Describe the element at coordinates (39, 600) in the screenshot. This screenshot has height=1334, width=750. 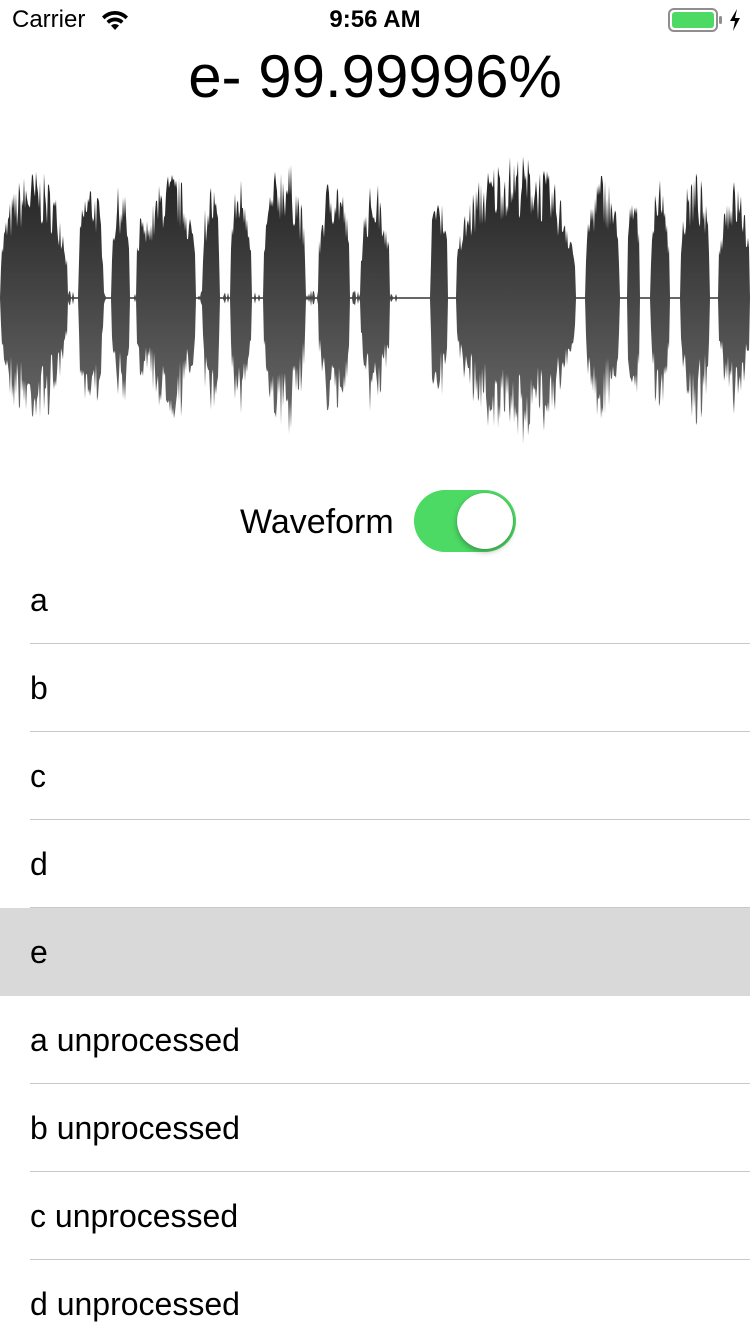
I see `list-item-label: a` at that location.